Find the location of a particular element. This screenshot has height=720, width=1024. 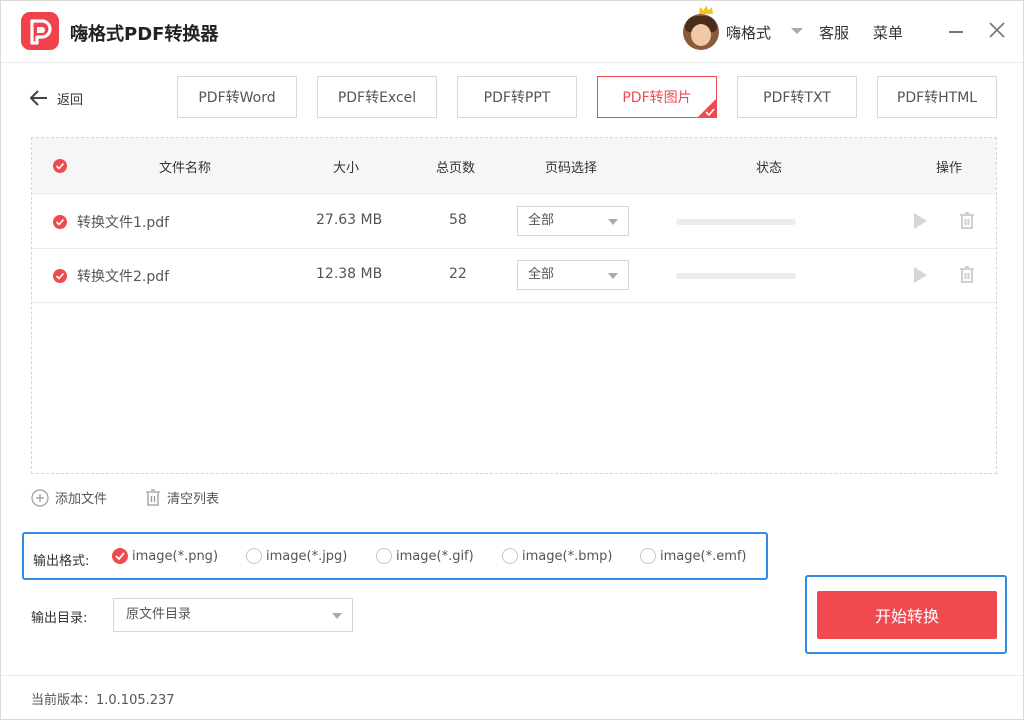

tab-pdf-to-image: PDF转图片 is located at coordinates (657, 97).